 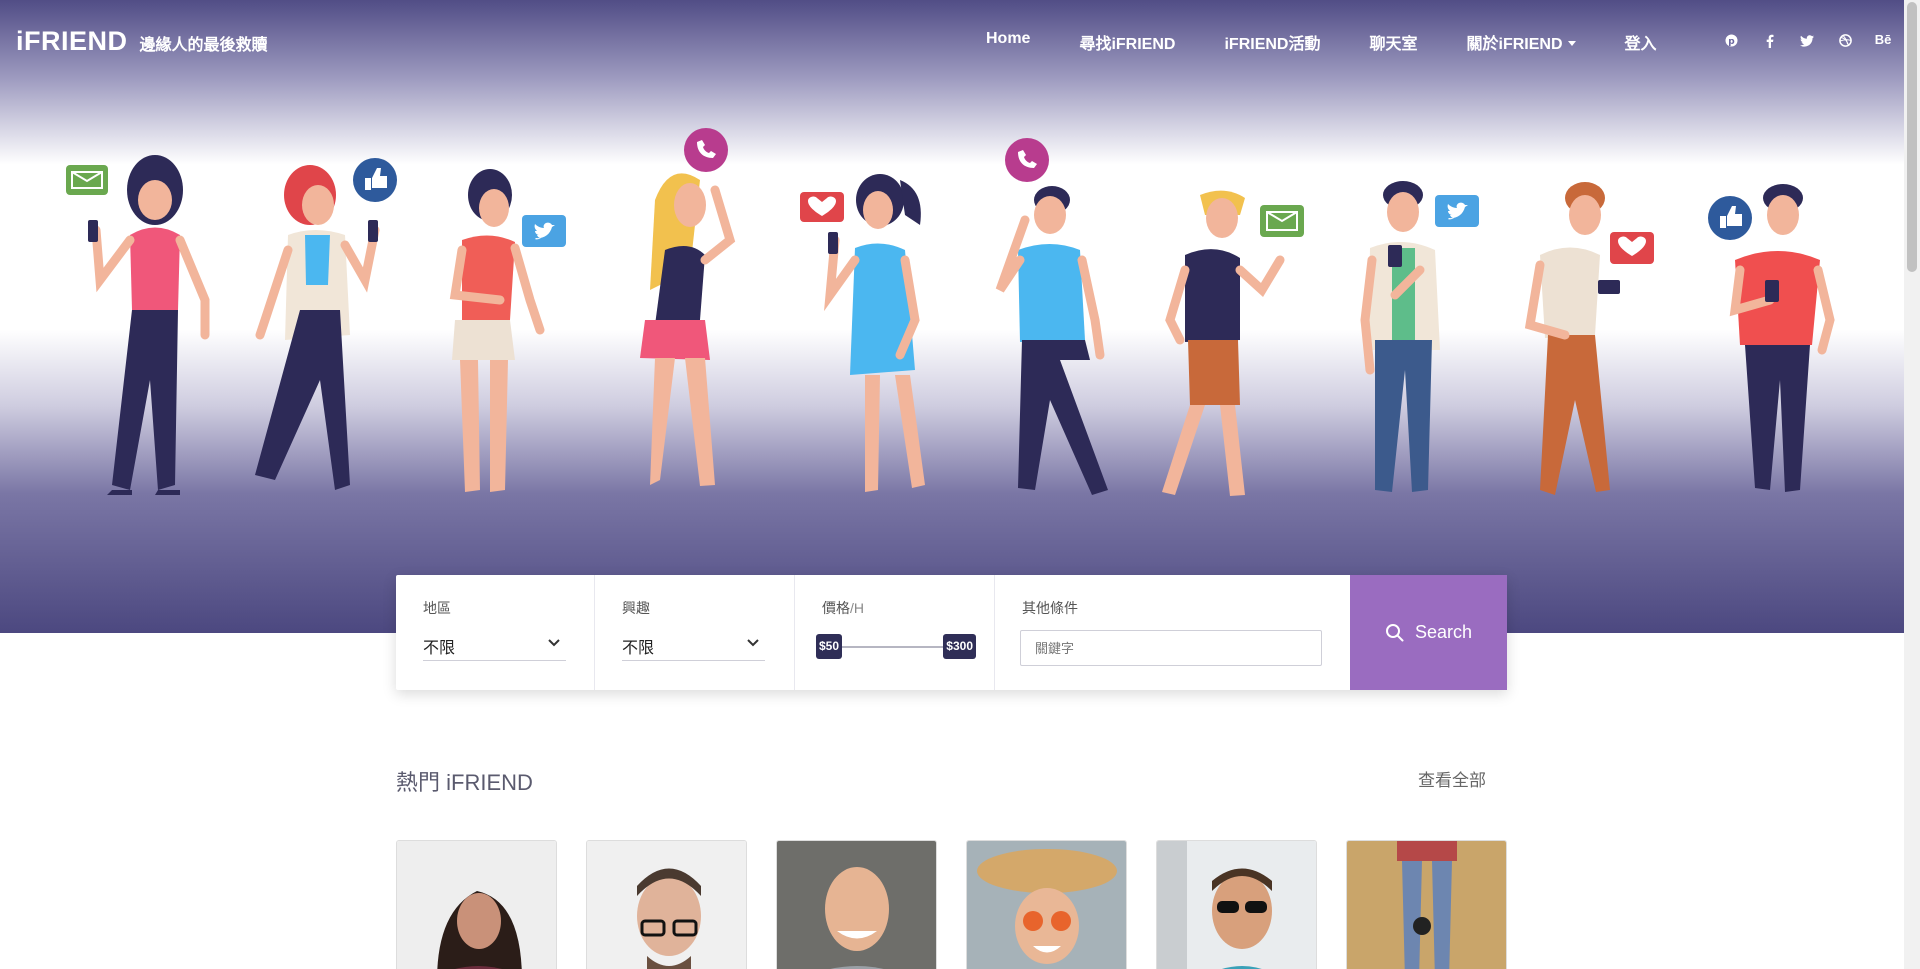 I want to click on nav-ifriend-events: iFRIEND活動, so click(x=1272, y=42).